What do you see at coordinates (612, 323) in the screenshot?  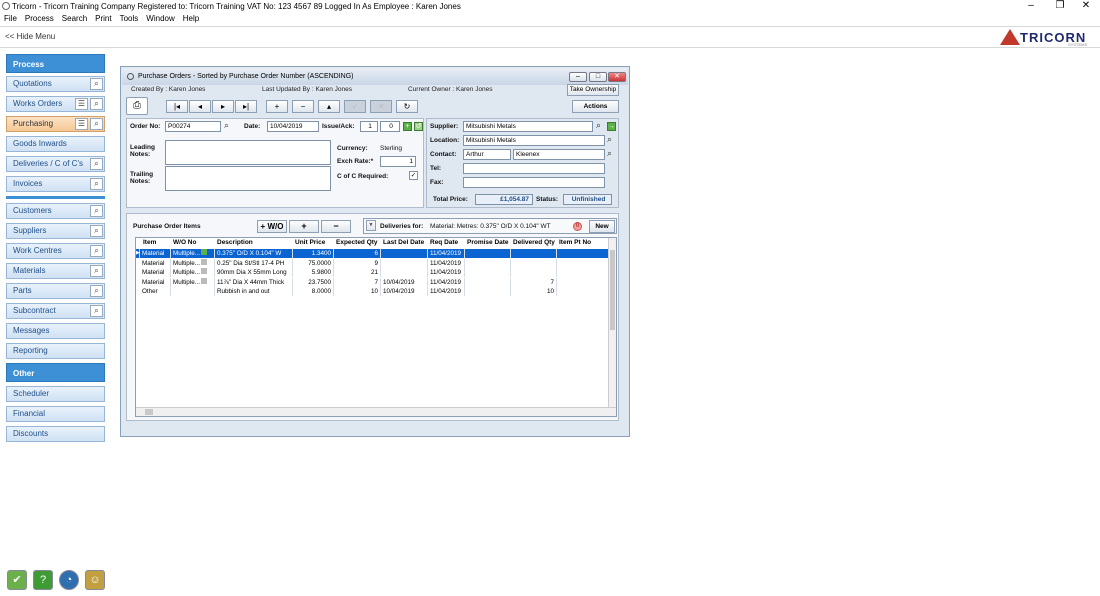 I see `table-vertical-scrollbar` at bounding box center [612, 323].